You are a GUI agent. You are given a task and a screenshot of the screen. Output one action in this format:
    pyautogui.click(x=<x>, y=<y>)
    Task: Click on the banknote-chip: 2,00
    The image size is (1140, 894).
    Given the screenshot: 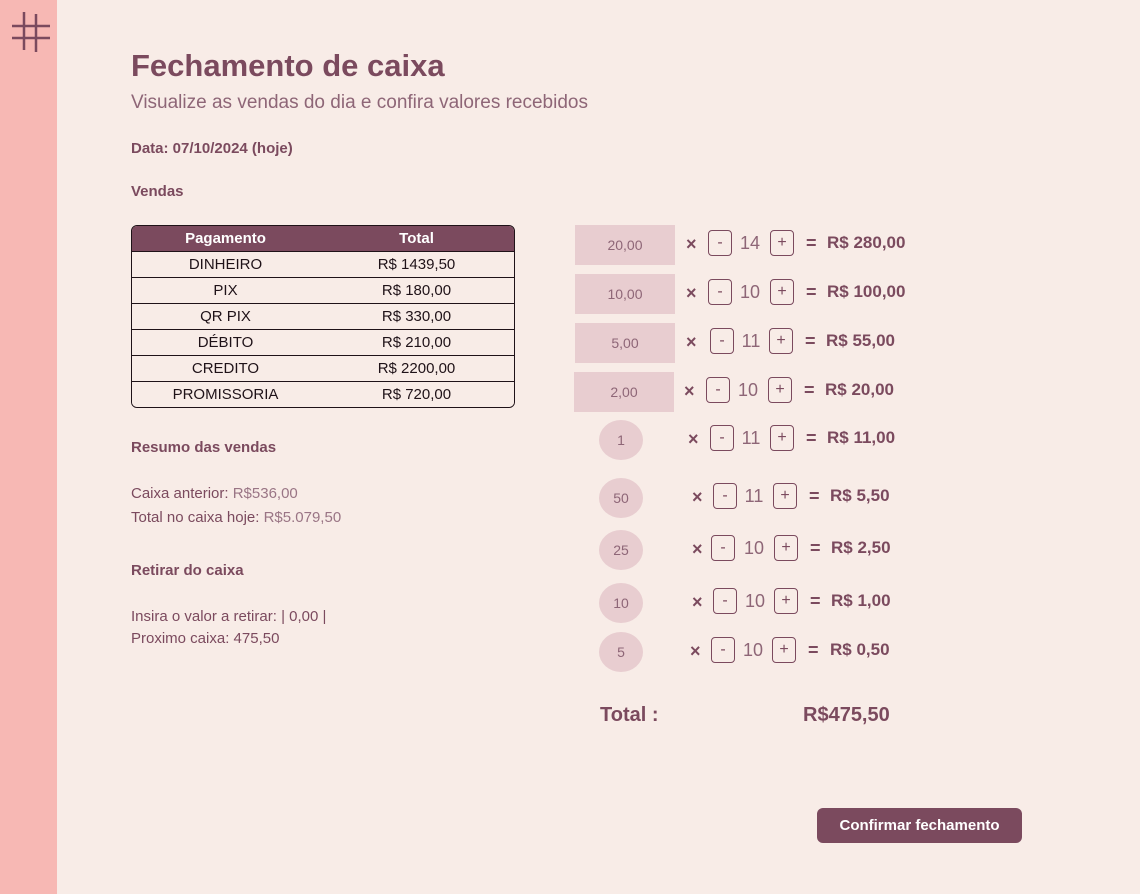 What is the action you would take?
    pyautogui.click(x=624, y=392)
    